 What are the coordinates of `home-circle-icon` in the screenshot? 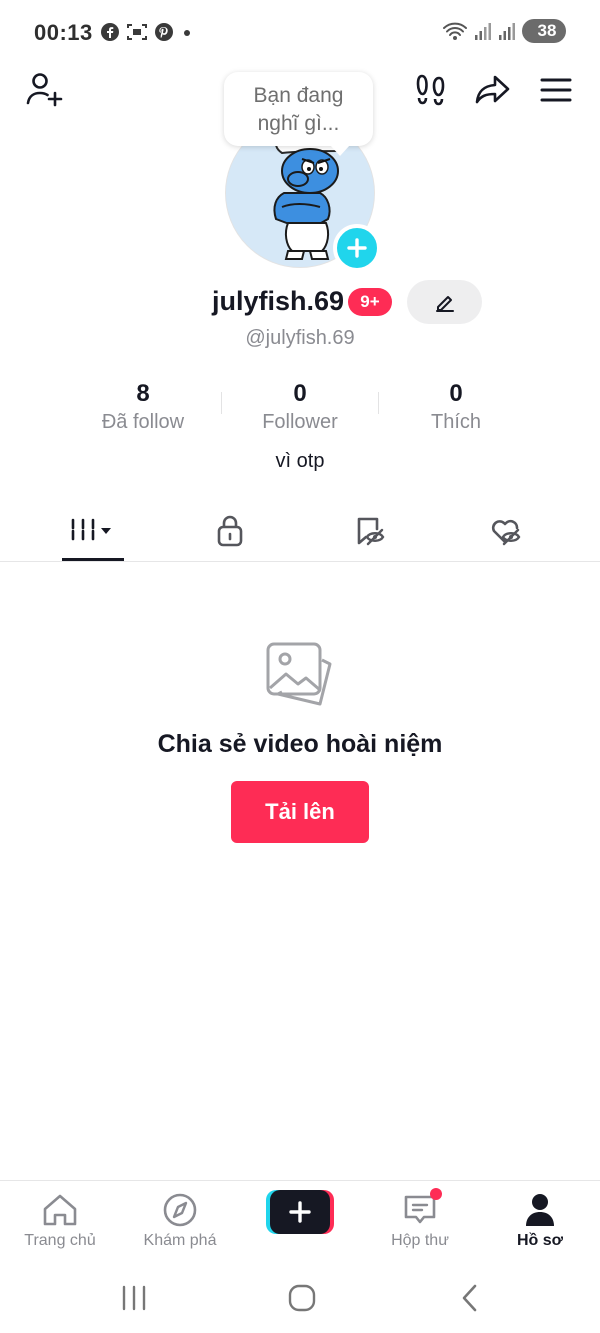 It's located at (302, 1298).